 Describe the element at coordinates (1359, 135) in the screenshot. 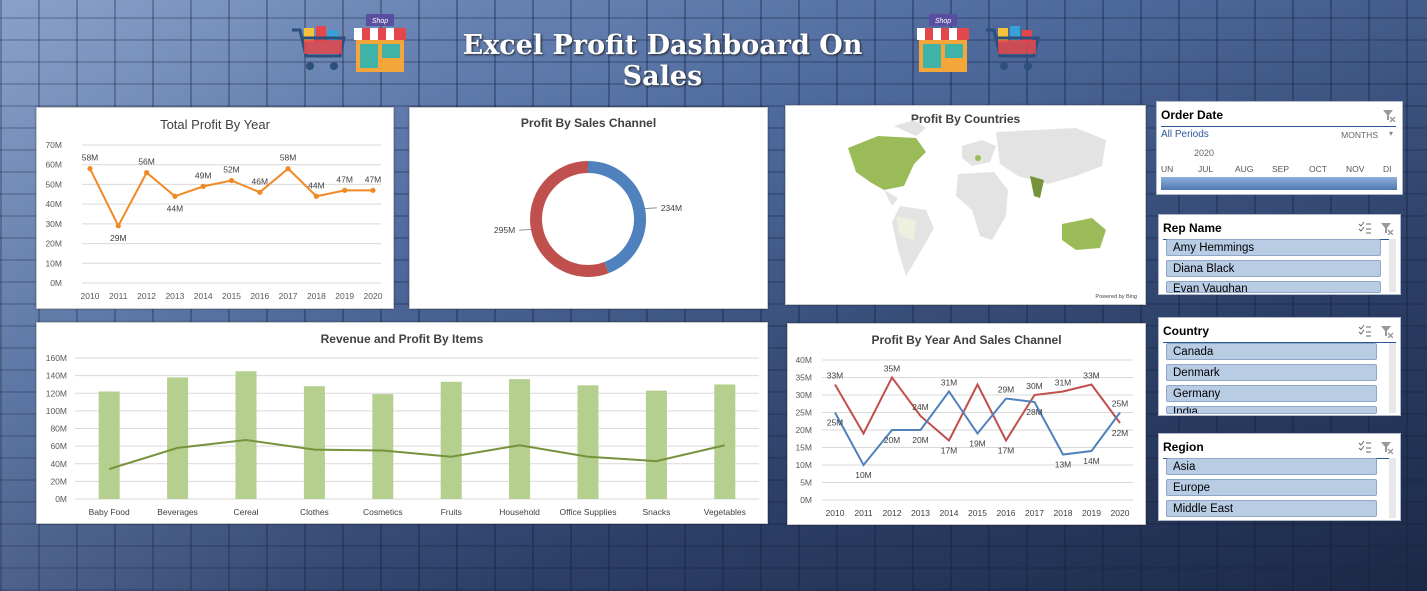

I see `period-unit-select: MONTHS` at that location.